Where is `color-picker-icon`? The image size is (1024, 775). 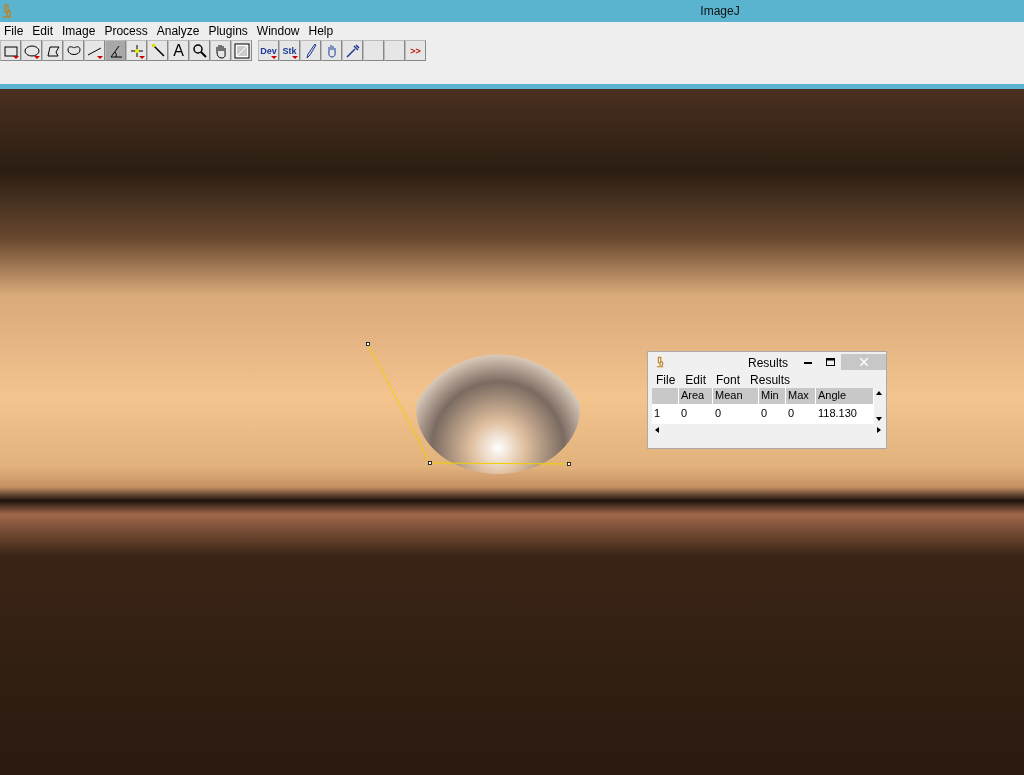
color-picker-icon is located at coordinates (241, 50).